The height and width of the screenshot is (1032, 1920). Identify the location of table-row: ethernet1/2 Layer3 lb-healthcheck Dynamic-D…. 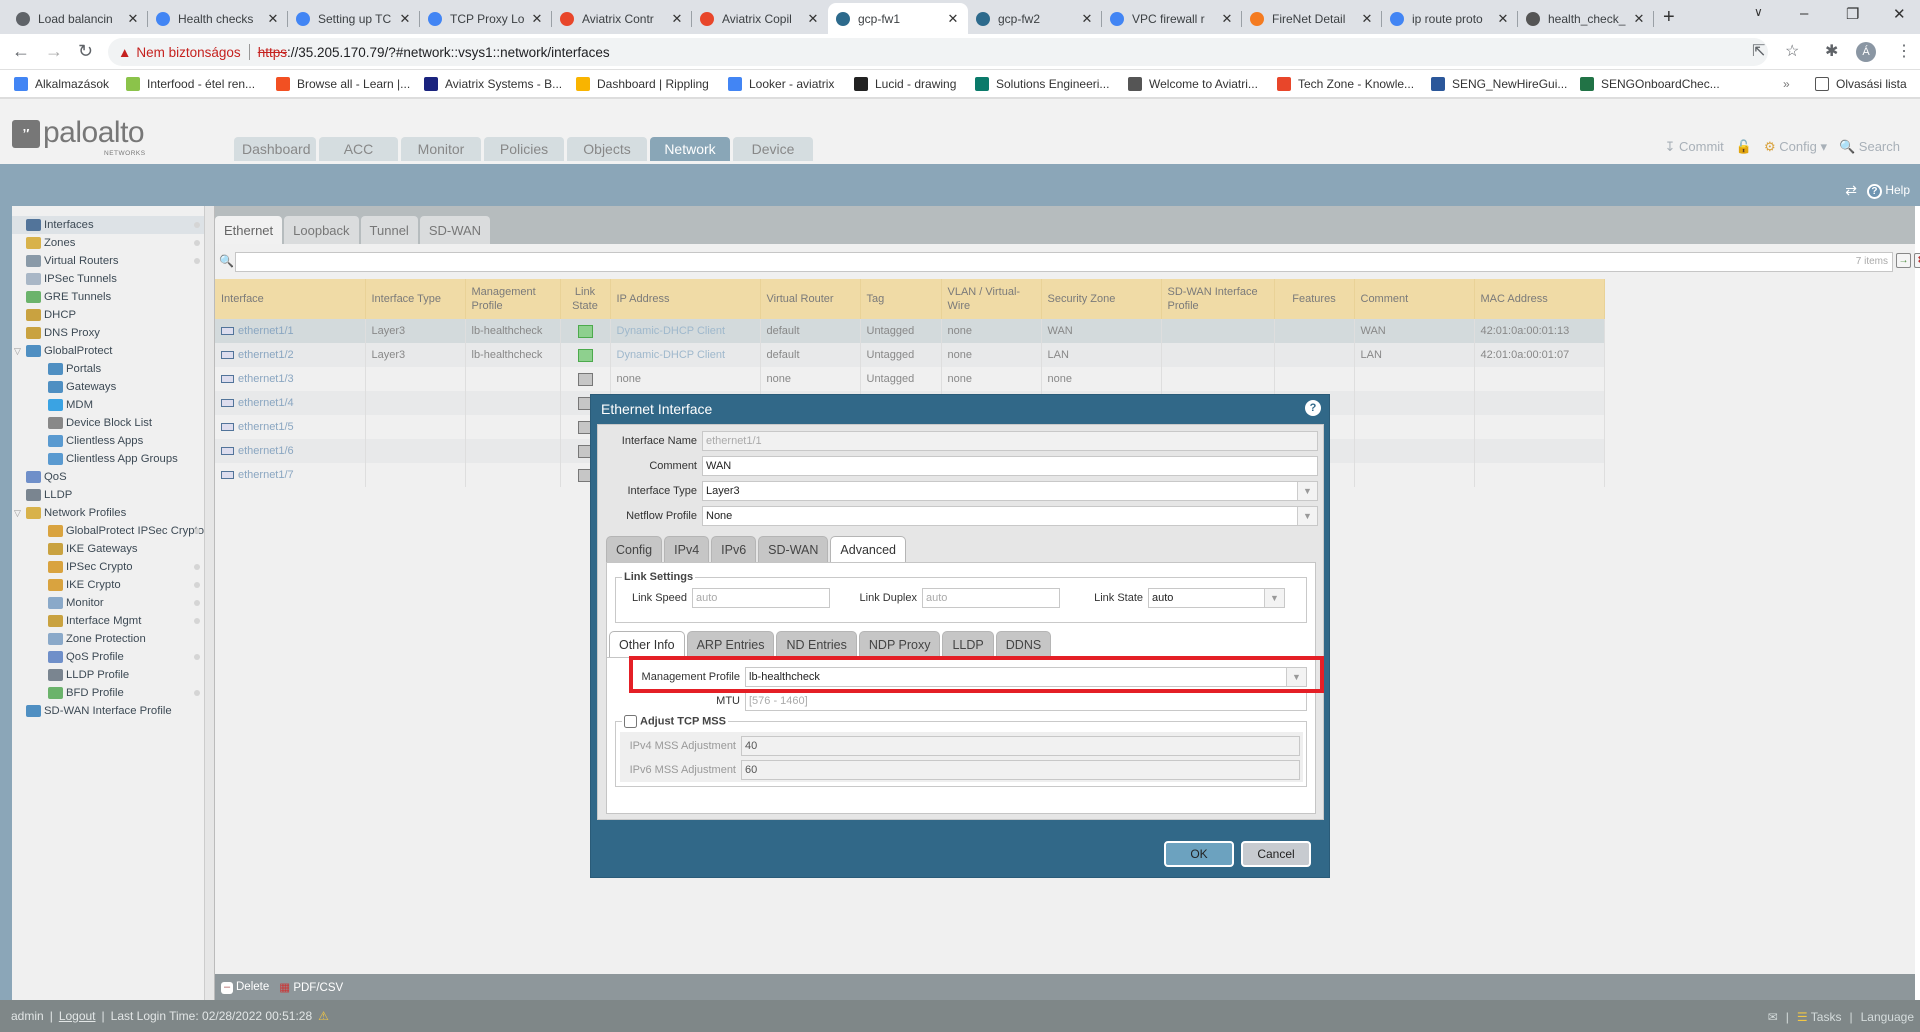
(910, 355).